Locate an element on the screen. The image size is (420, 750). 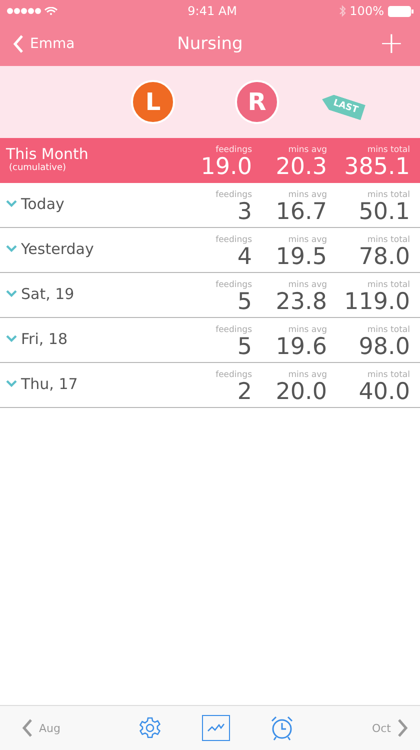
signal-icon is located at coordinates (32, 11).